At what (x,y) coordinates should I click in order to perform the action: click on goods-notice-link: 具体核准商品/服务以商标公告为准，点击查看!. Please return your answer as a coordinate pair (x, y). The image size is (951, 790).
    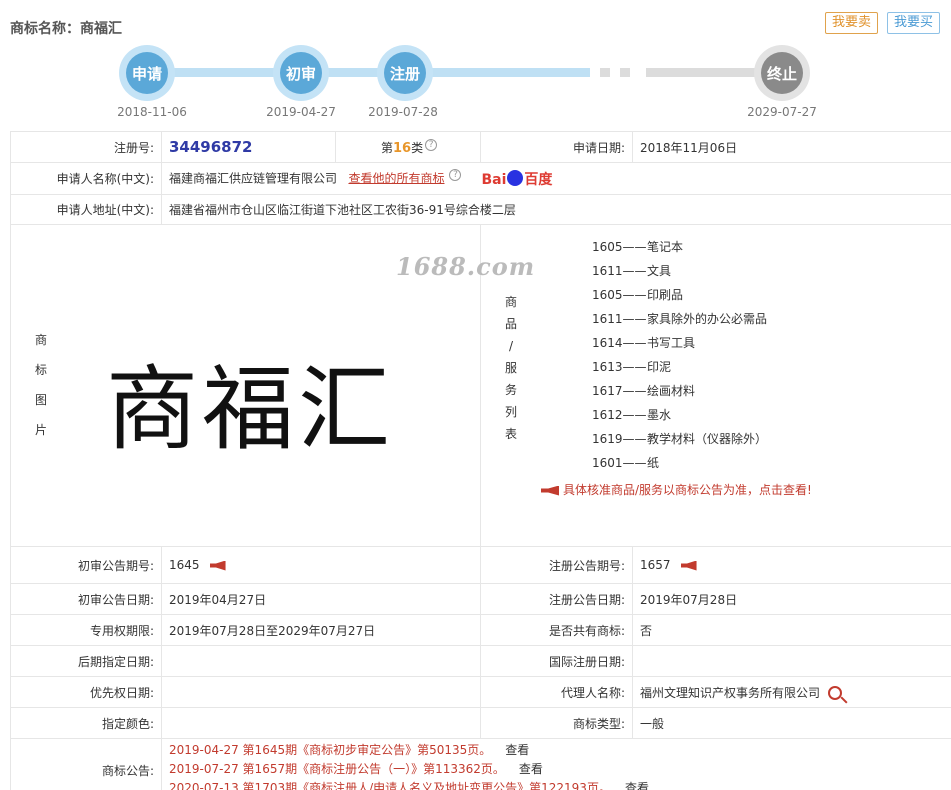
    Looking at the image, I should click on (671, 489).